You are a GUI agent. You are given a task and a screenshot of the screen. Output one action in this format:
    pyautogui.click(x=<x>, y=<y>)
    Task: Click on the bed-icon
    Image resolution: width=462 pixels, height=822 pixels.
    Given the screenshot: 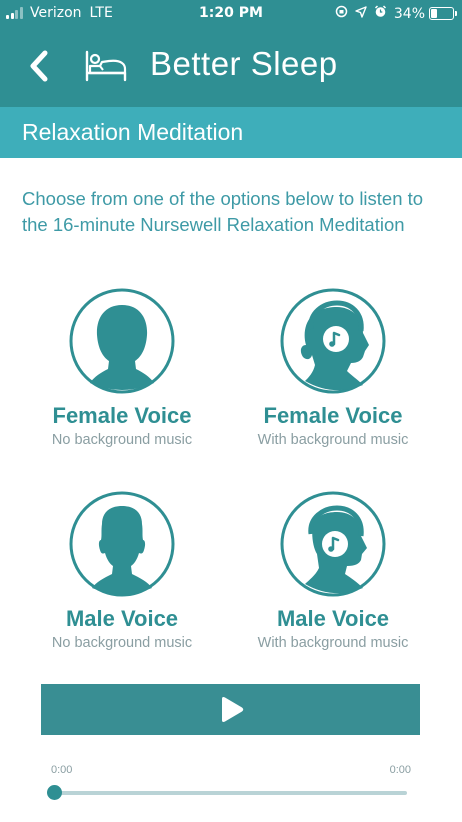 What is the action you would take?
    pyautogui.click(x=106, y=65)
    